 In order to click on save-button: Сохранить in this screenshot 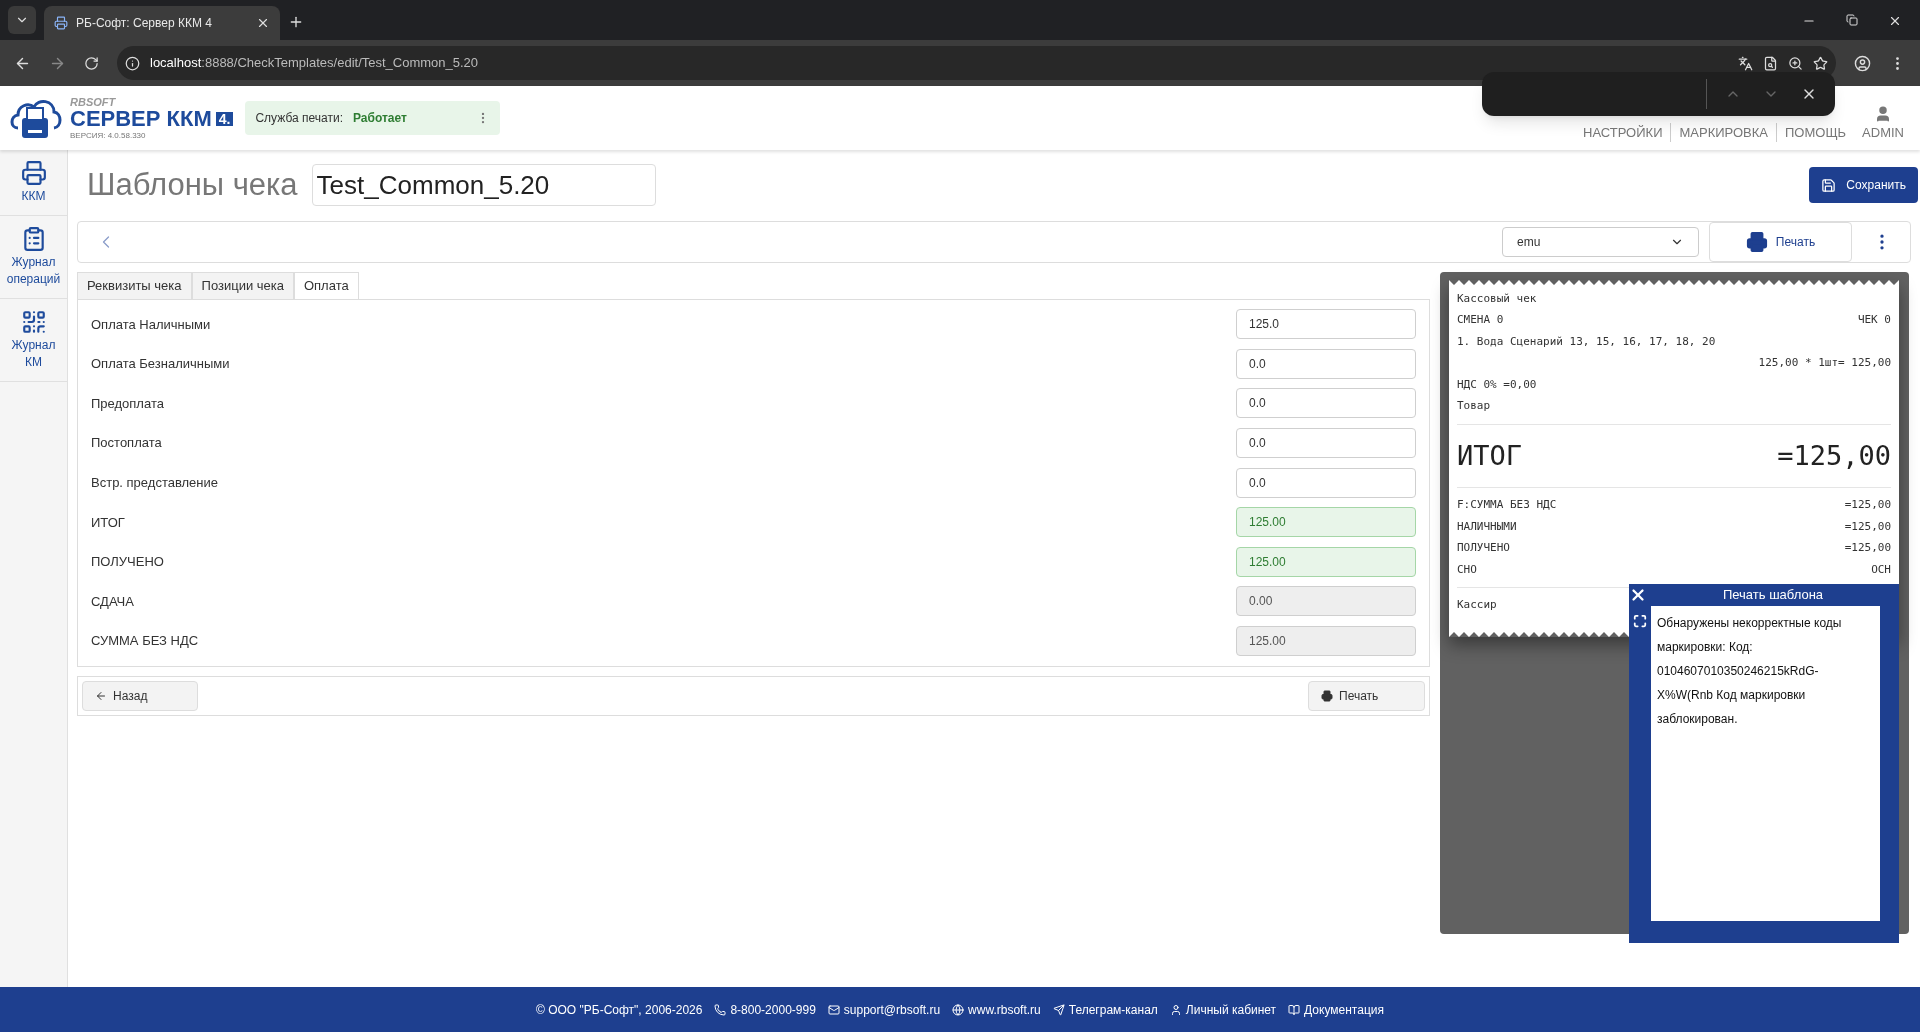, I will do `click(1863, 185)`.